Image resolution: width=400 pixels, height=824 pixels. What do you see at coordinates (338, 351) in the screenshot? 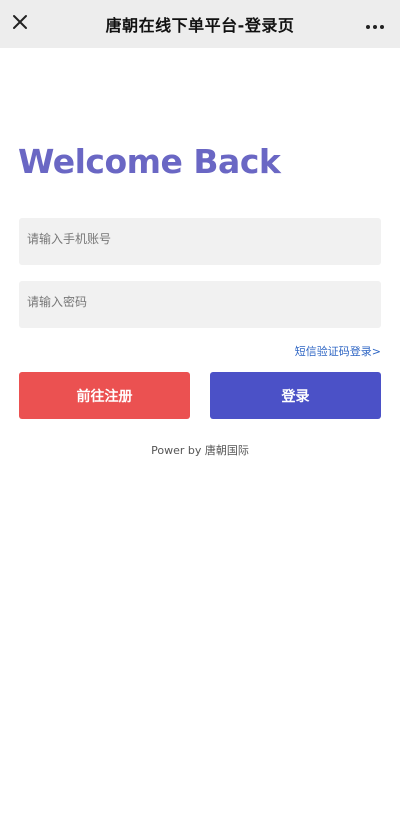
I see `sms-login-link: 短信验证码登录>` at bounding box center [338, 351].